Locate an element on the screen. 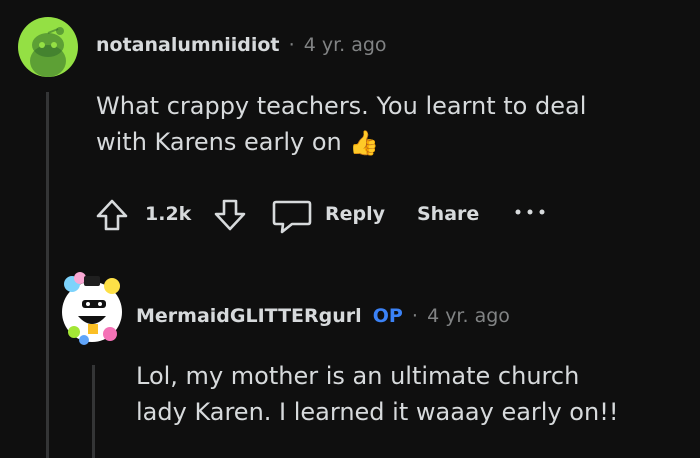 This screenshot has width=700, height=458. comment-header: notanalumniidiot · 4 yr. ago is located at coordinates (241, 45).